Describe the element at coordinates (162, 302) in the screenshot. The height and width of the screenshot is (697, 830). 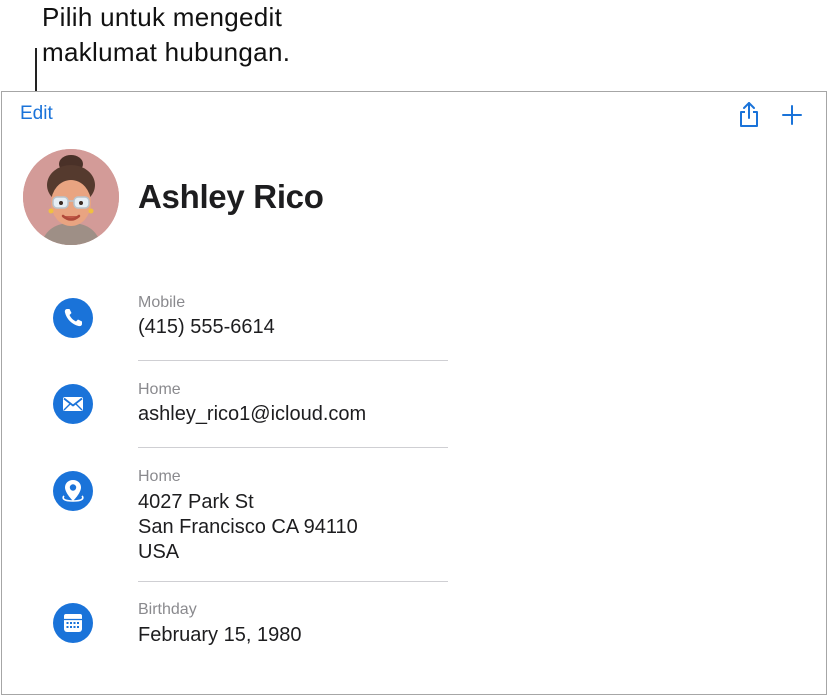
I see `field-label-mobile: Mobile` at that location.